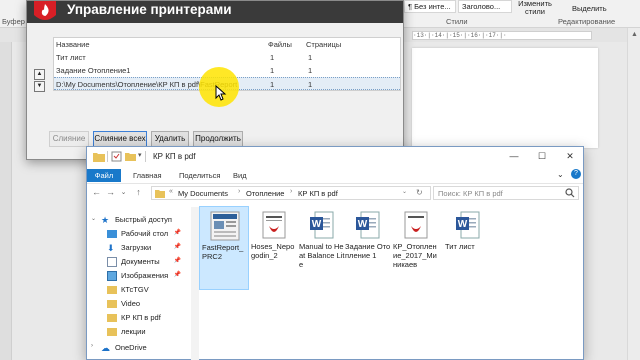 The width and height of the screenshot is (640, 360). What do you see at coordinates (318, 193) in the screenshot?
I see `breadcrumb-current: КР КП в pdf` at bounding box center [318, 193].